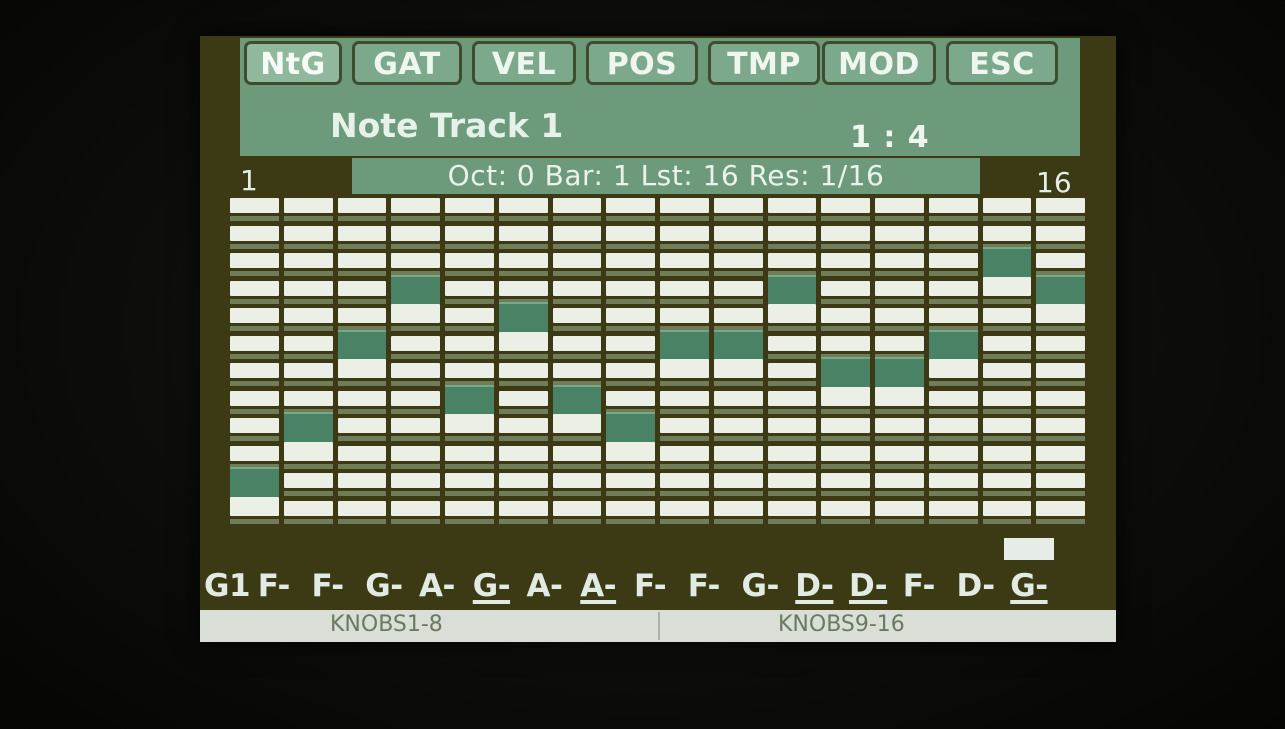 This screenshot has width=1285, height=729. What do you see at coordinates (1002, 63) in the screenshot?
I see `tab-esc: ESC` at bounding box center [1002, 63].